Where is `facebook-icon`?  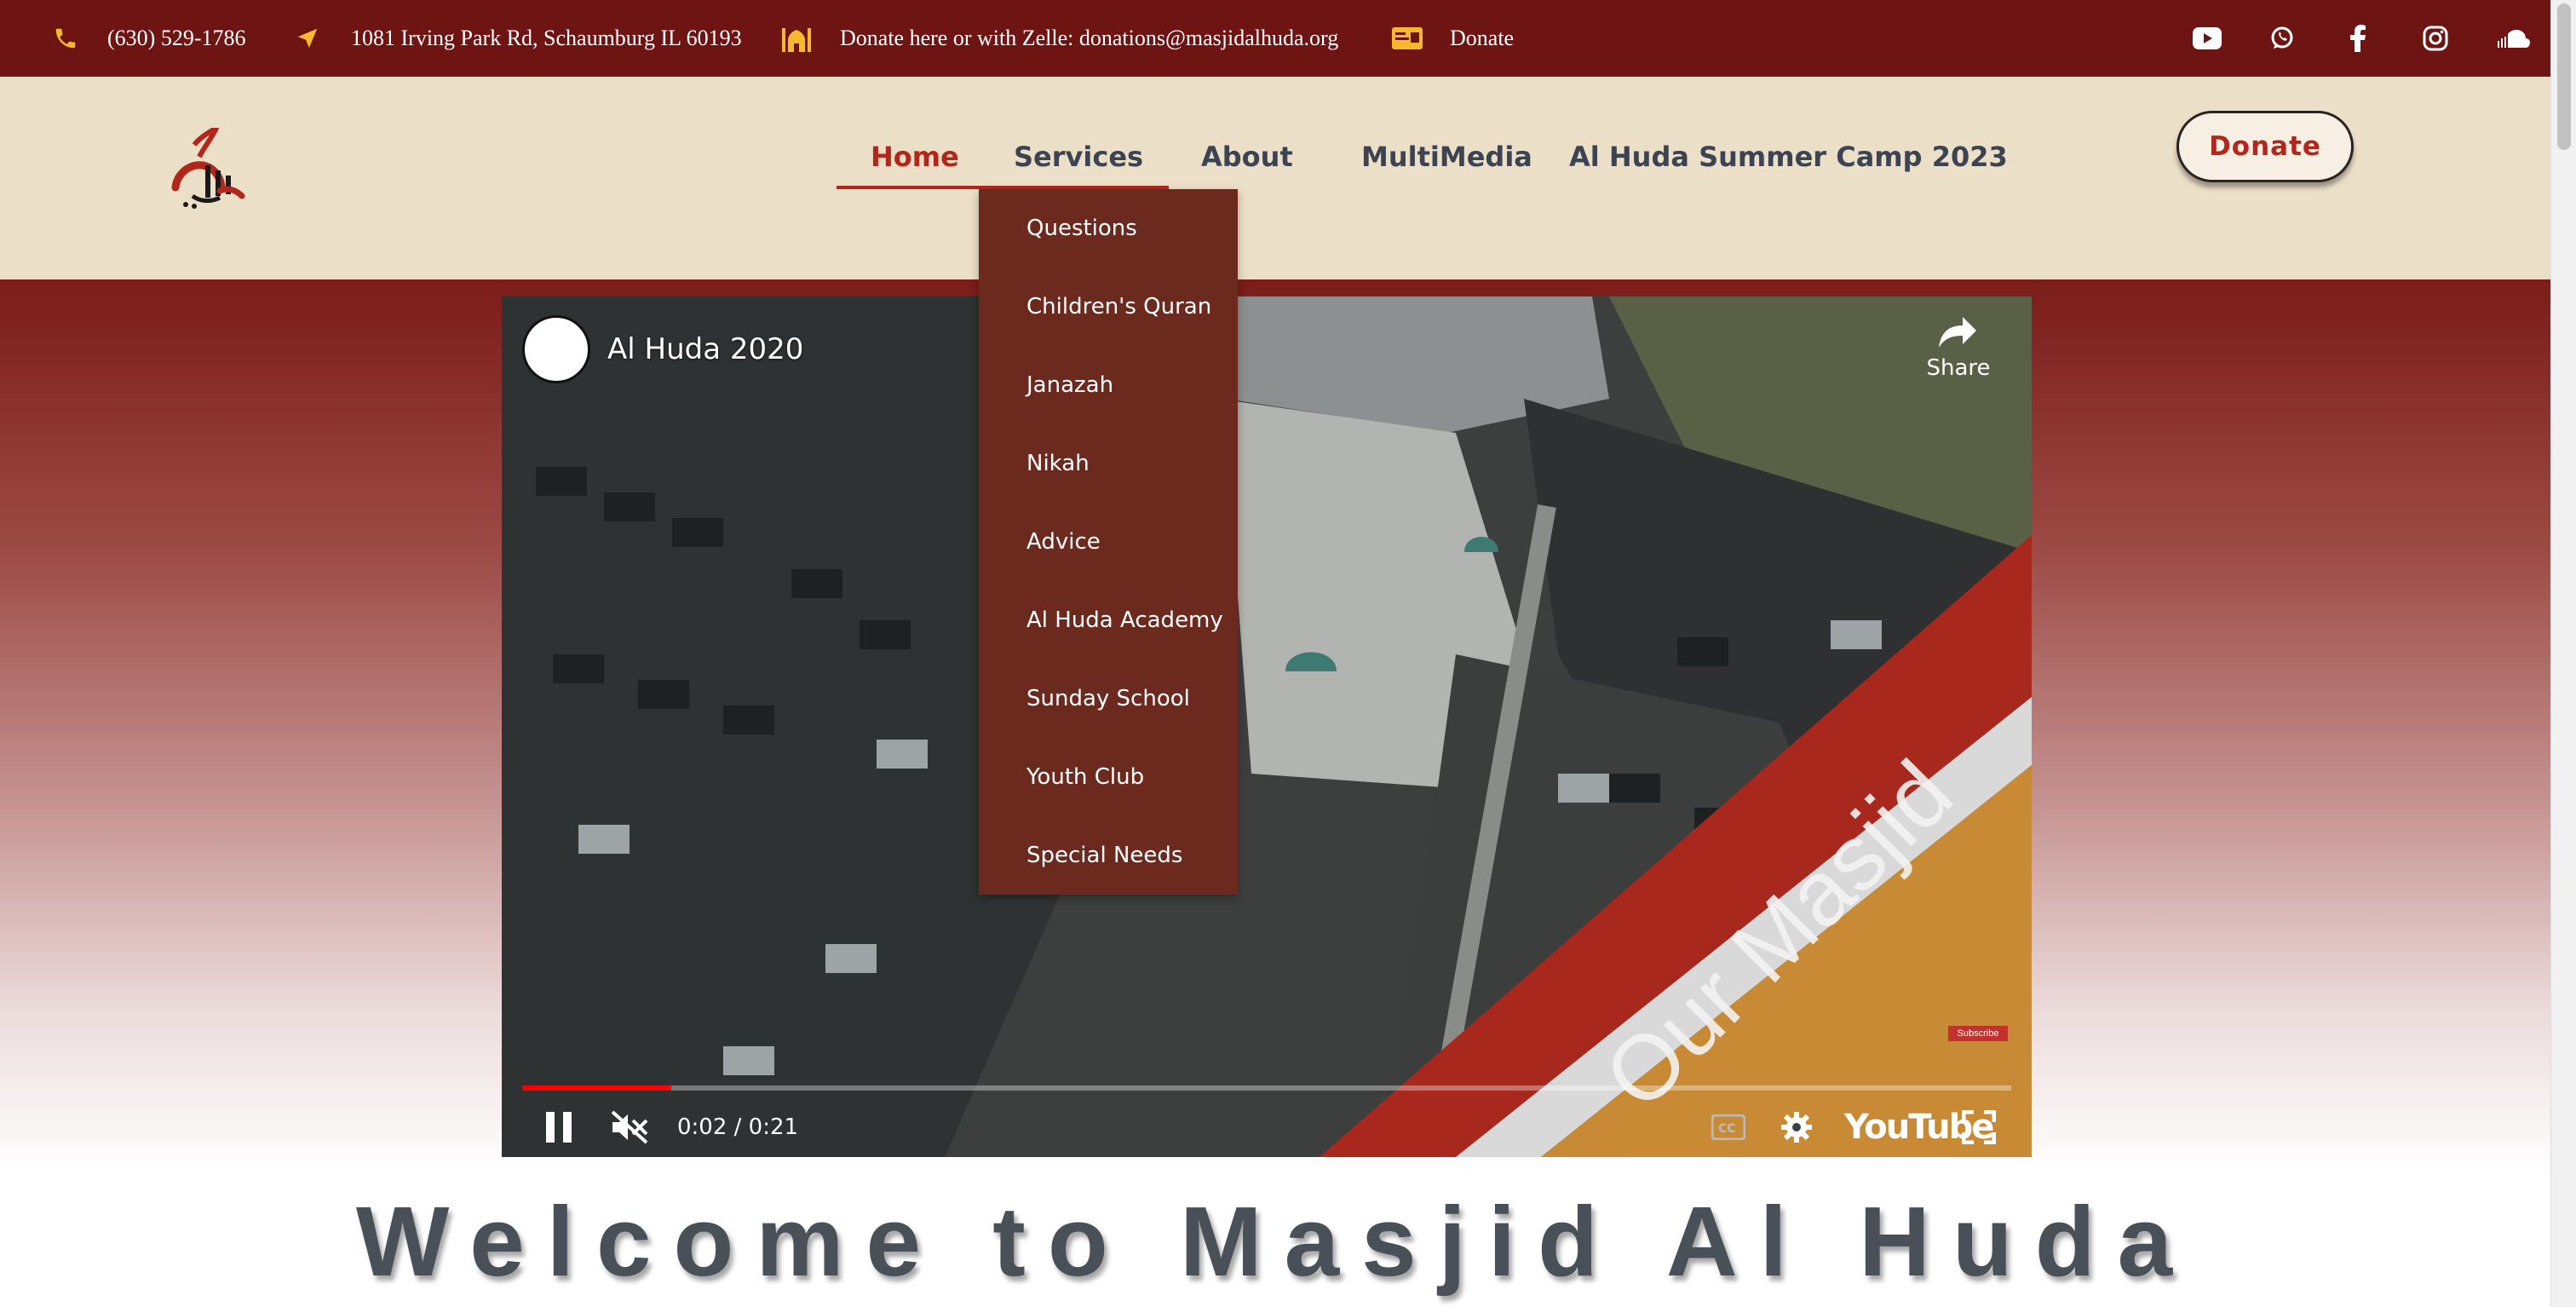
facebook-icon is located at coordinates (2358, 39).